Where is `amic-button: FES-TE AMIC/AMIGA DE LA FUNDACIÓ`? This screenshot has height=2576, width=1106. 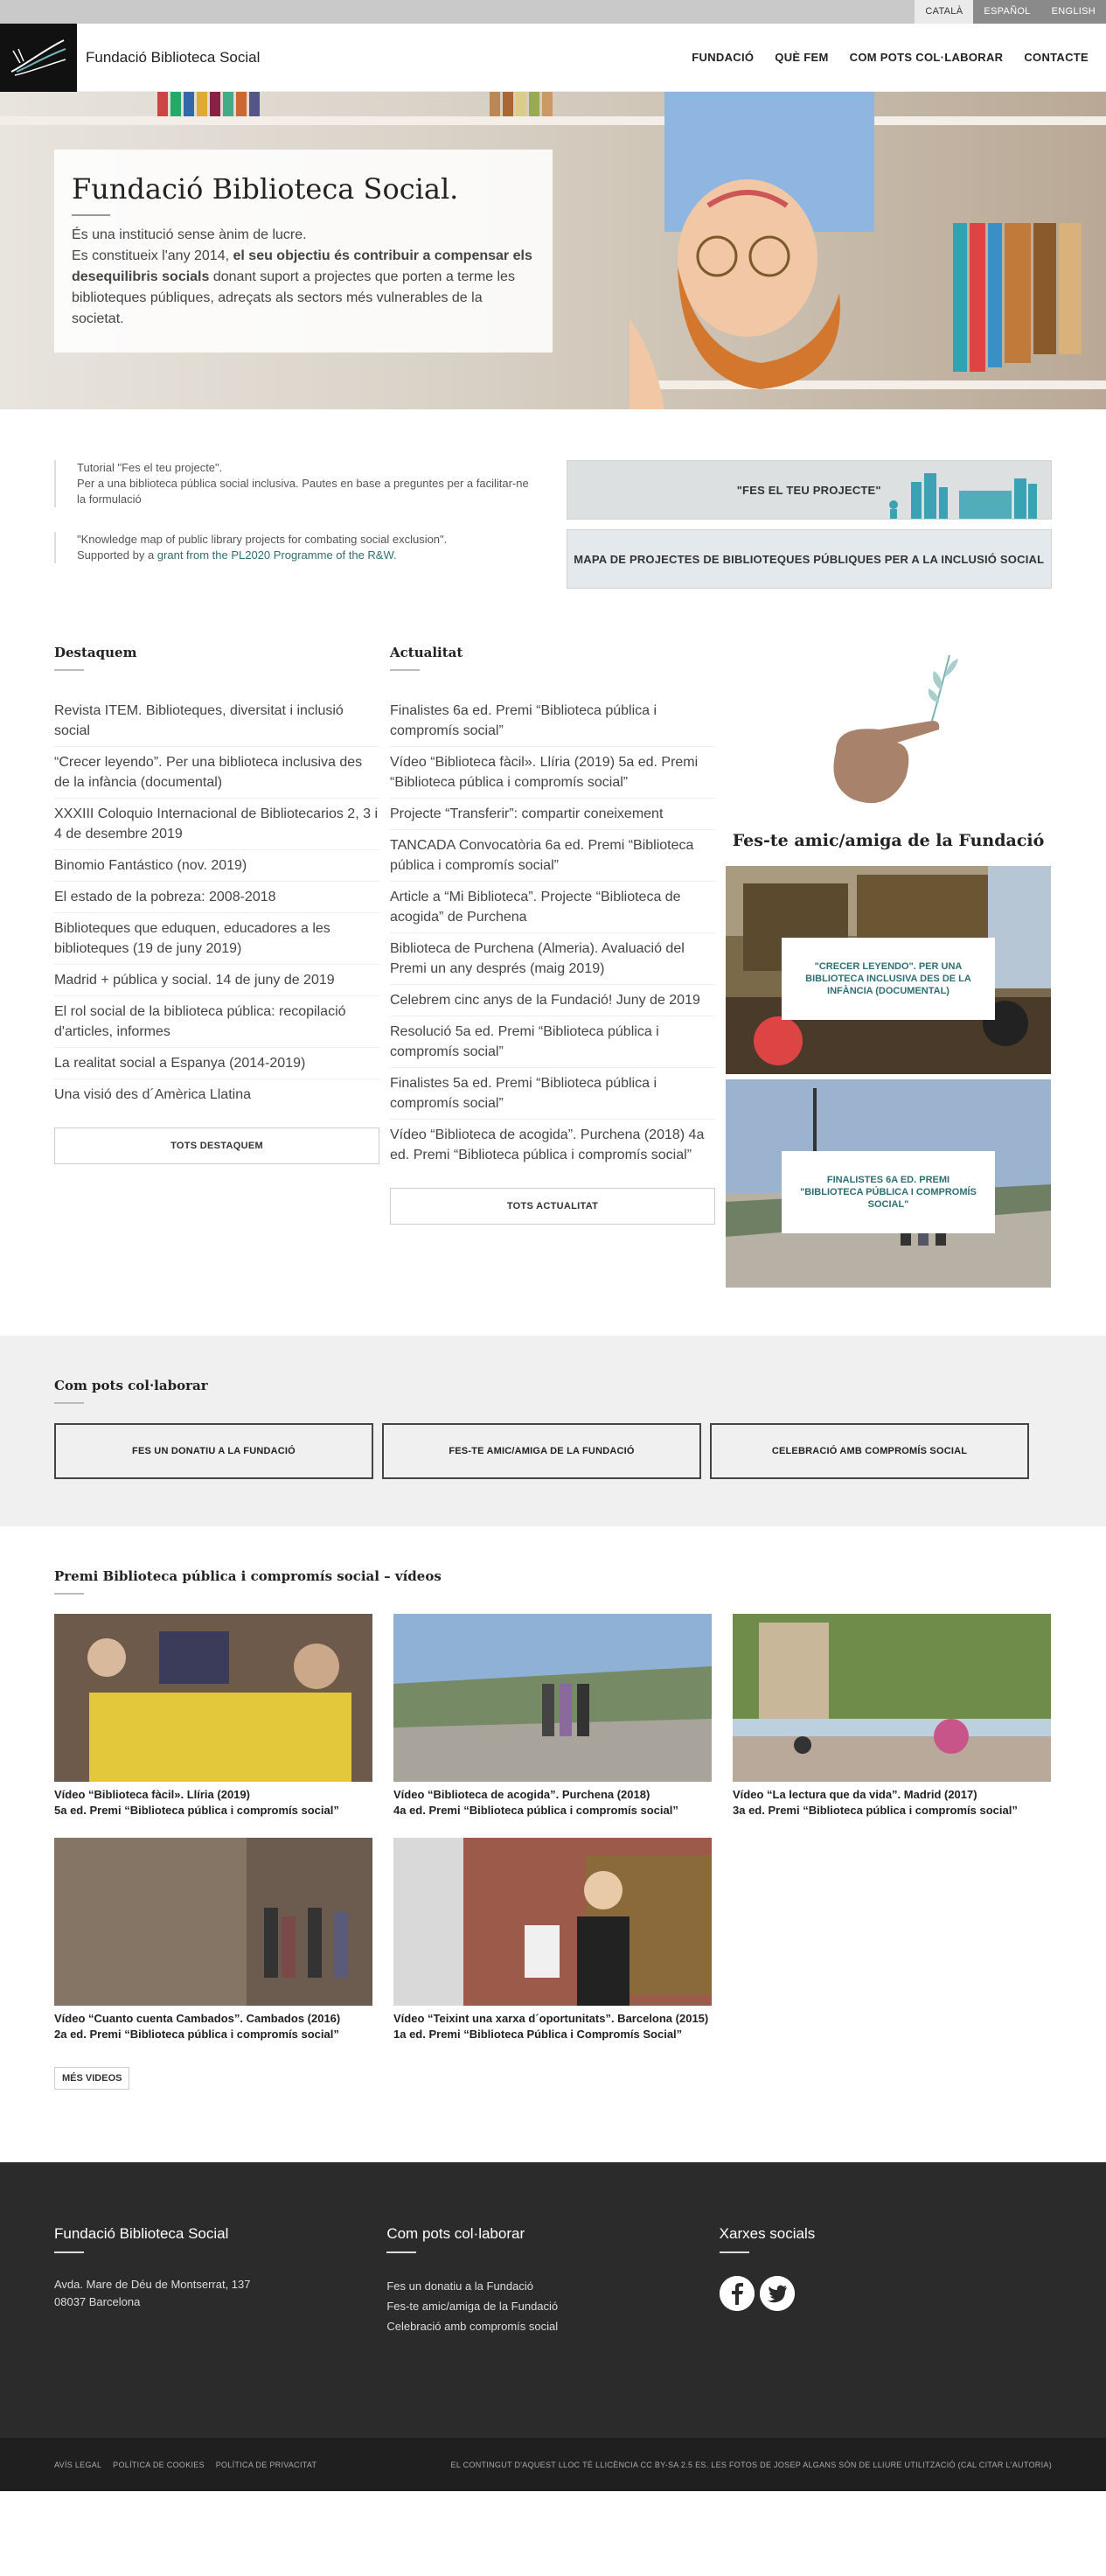
amic-button: FES-TE AMIC/AMIGA DE LA FUNDACIÓ is located at coordinates (541, 1451).